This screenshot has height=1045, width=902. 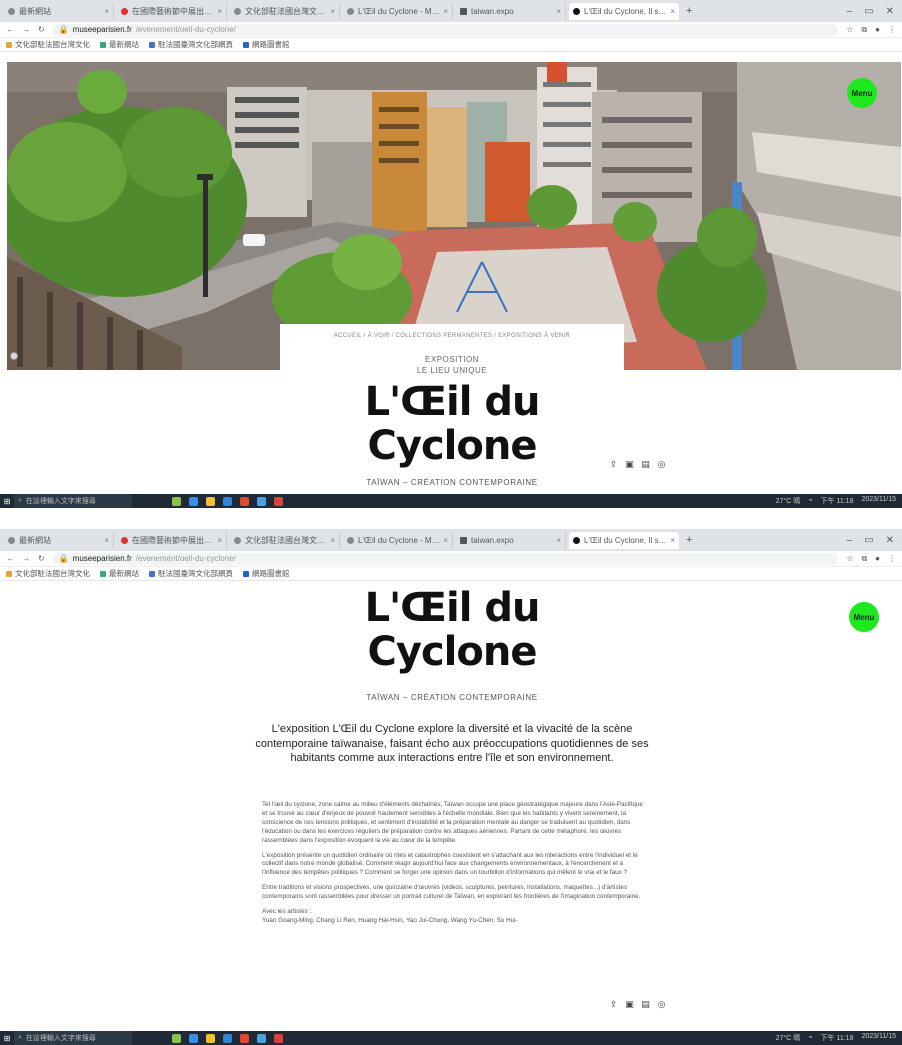 What do you see at coordinates (451, 518) in the screenshot?
I see `separator` at bounding box center [451, 518].